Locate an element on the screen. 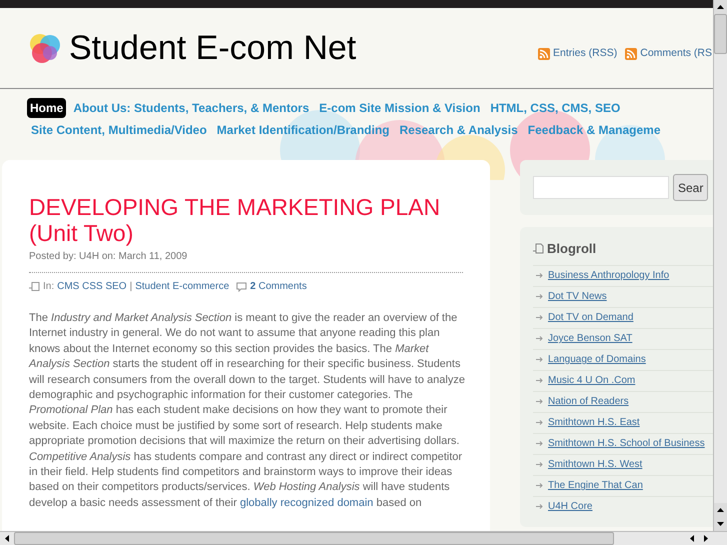 This screenshot has height=545, width=727. category-link: CMS CSS SEO is located at coordinates (92, 286).